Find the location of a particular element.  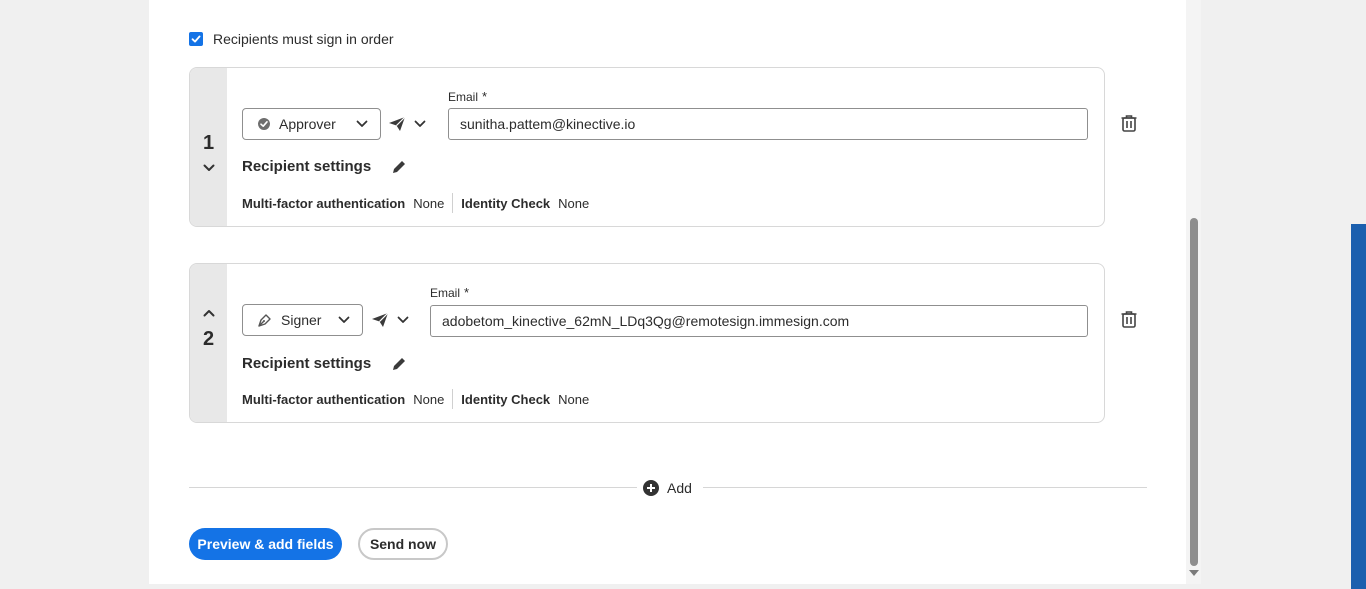

check-circle-icon is located at coordinates (264, 124).